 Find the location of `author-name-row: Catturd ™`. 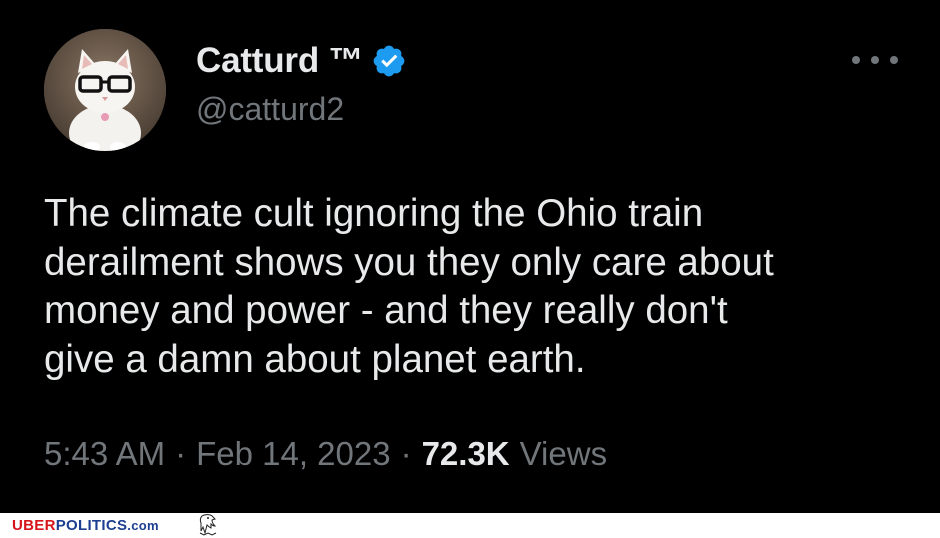

author-name-row: Catturd ™ is located at coordinates (301, 61).